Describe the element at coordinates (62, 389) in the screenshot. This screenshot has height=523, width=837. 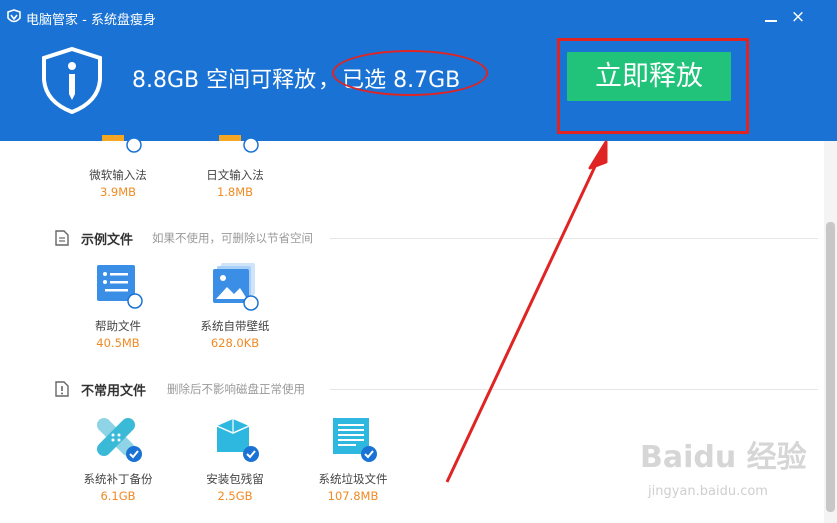
I see `alert-document-icon` at that location.